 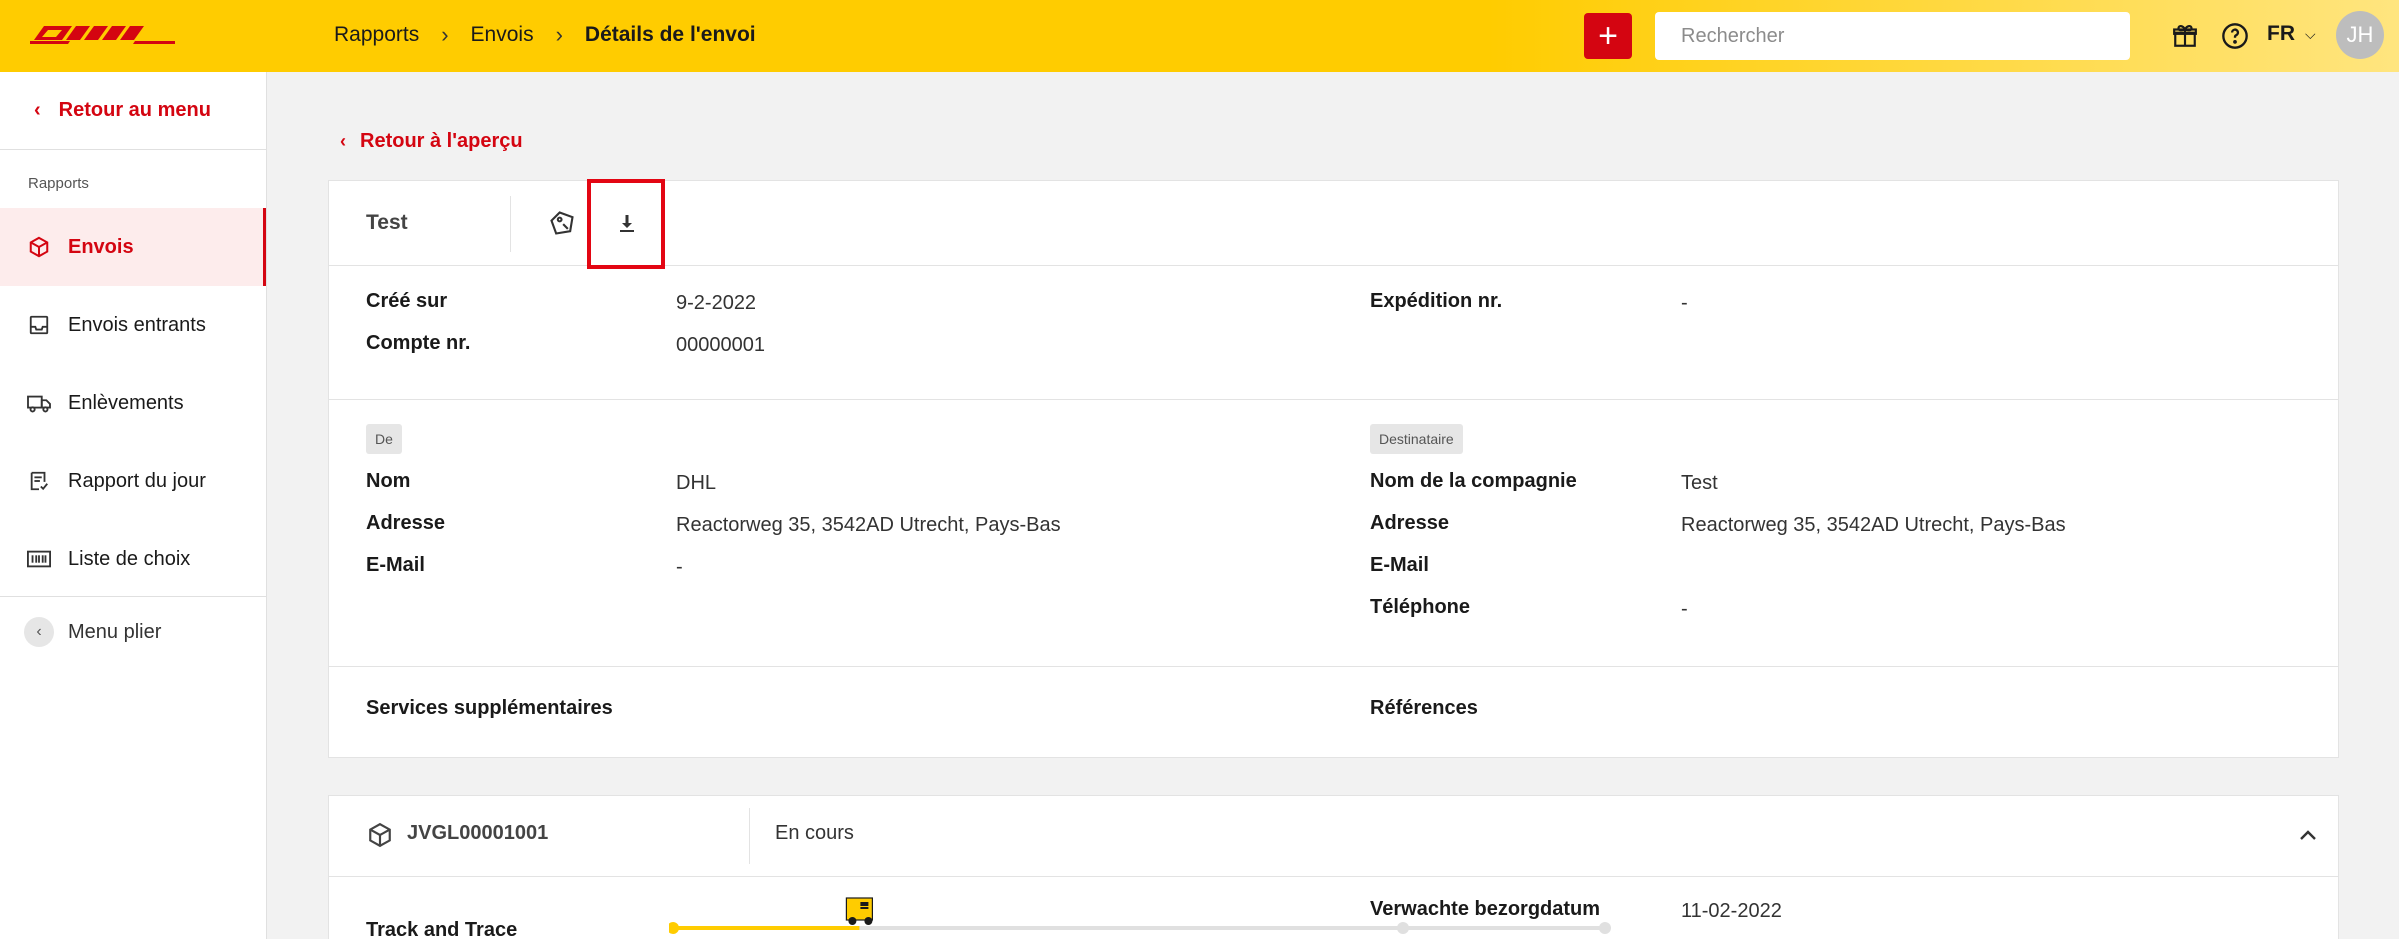 I want to click on back-to-overview-label: Retour à l'aperçu, so click(x=441, y=141).